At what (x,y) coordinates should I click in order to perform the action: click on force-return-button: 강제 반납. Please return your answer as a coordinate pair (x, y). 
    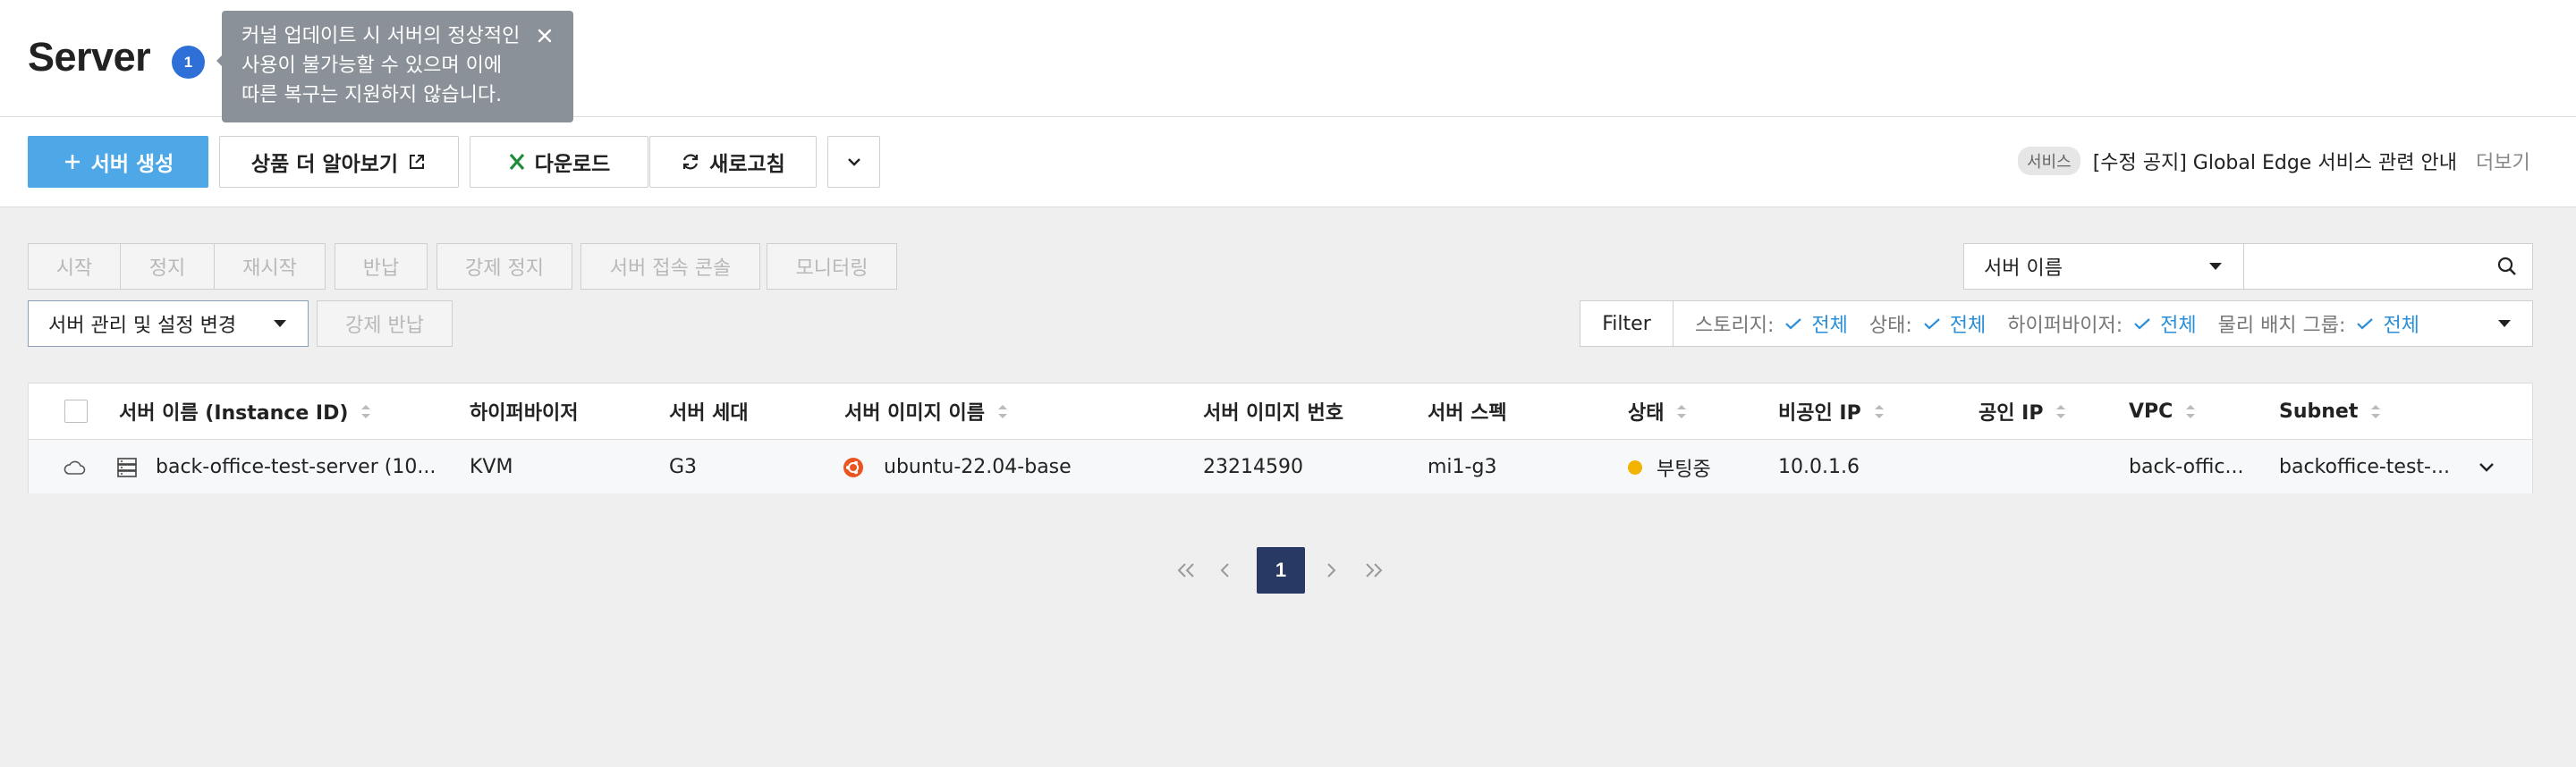
    Looking at the image, I should click on (385, 323).